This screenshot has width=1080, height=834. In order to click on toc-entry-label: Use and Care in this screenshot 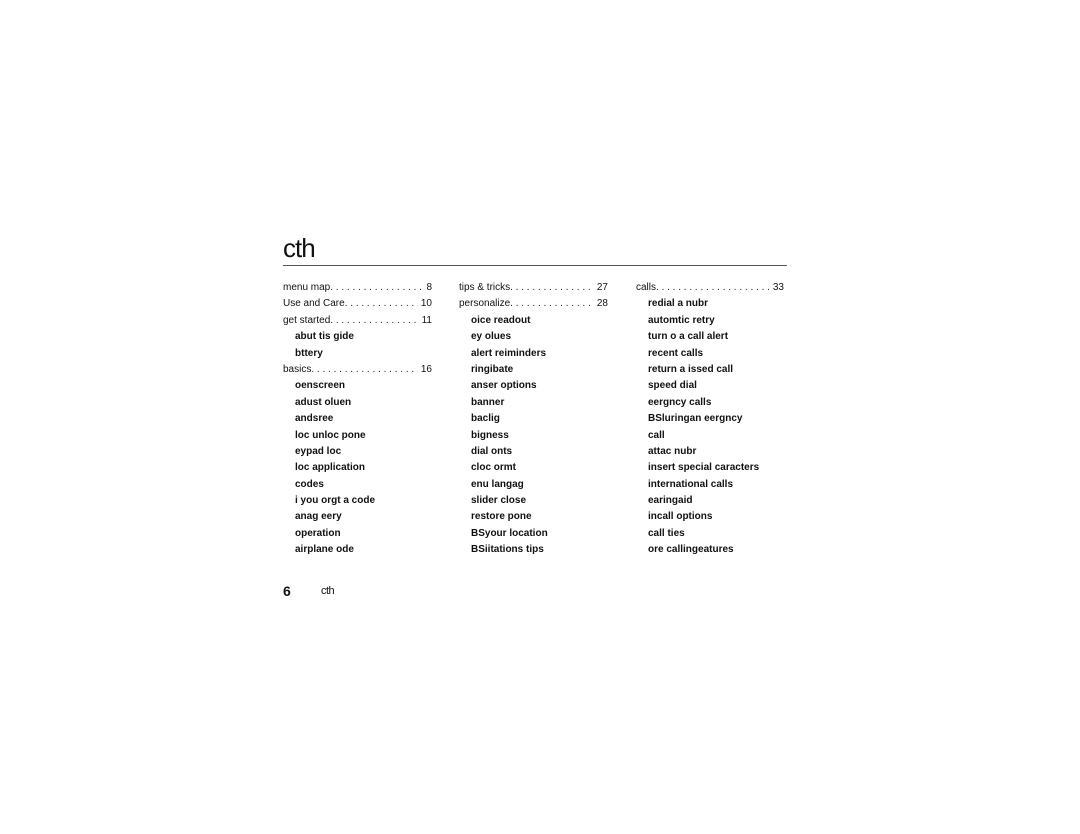, I will do `click(314, 304)`.